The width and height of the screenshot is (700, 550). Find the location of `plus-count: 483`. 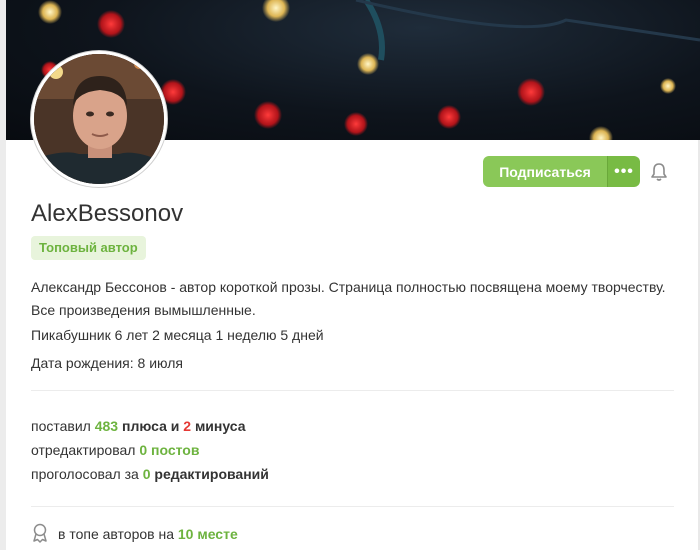

plus-count: 483 is located at coordinates (106, 426).